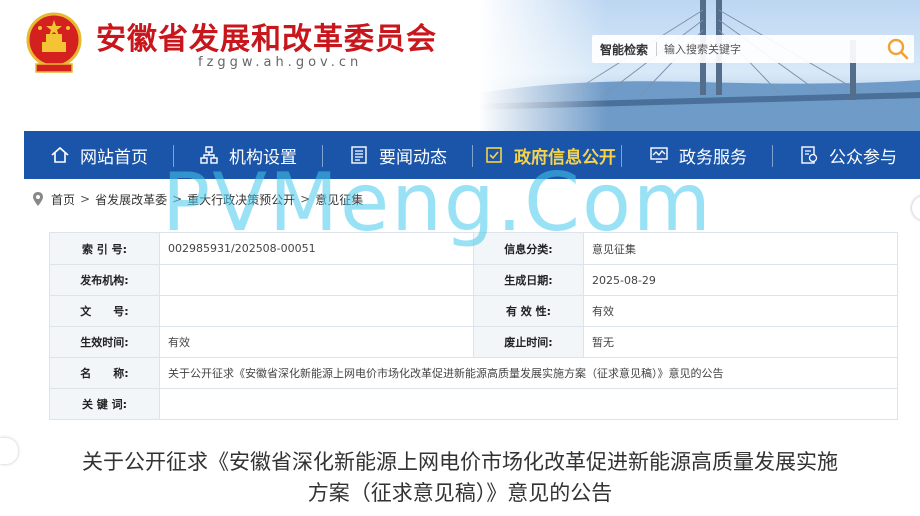 This screenshot has height=516, width=920. Describe the element at coordinates (280, 62) in the screenshot. I see `site-domain: fzggw.ah.gov.cn` at that location.